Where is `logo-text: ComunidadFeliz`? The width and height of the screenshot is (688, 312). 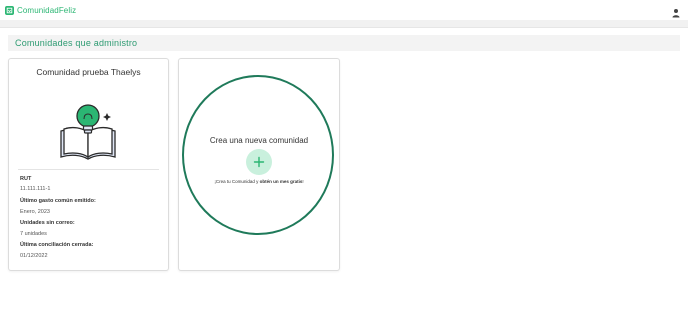
logo-text: ComunidadFeliz is located at coordinates (47, 10).